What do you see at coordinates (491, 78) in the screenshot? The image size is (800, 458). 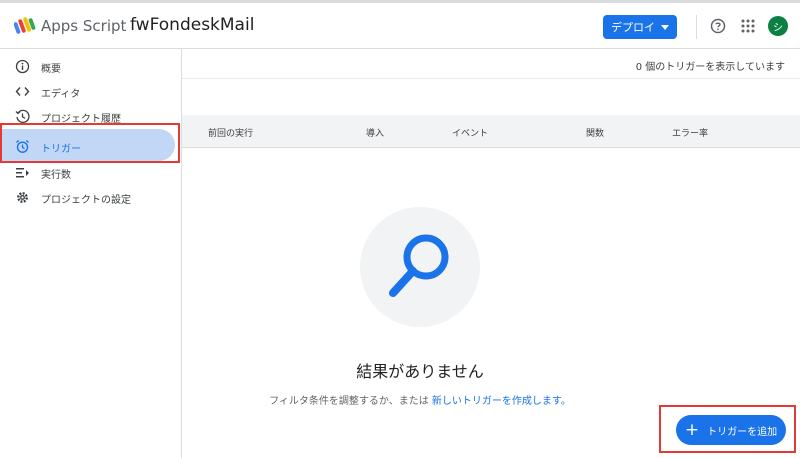 I see `toolbar-divider` at bounding box center [491, 78].